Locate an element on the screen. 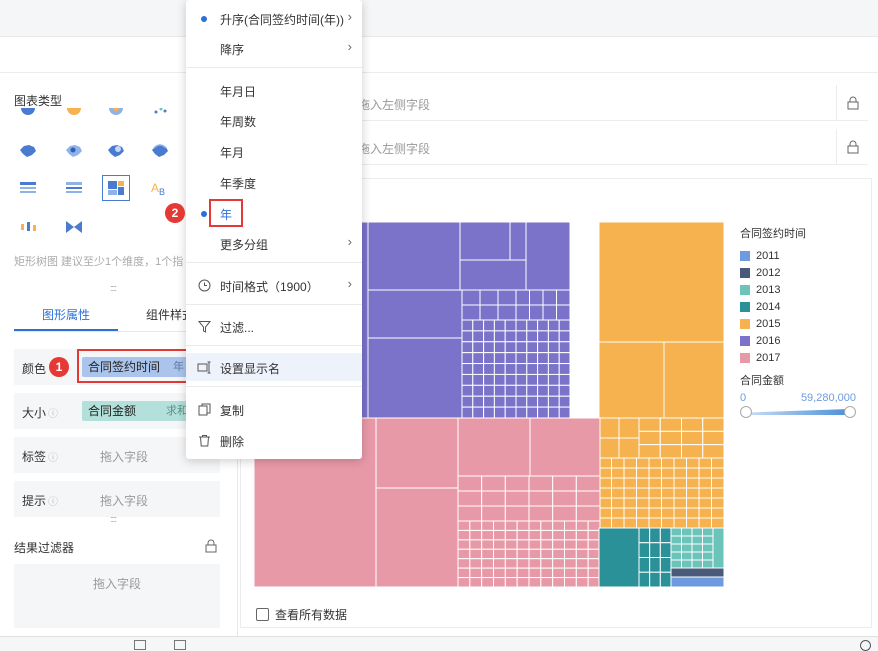 The width and height of the screenshot is (878, 651). menu-item-rename: 设置显示名 is located at coordinates (274, 367).